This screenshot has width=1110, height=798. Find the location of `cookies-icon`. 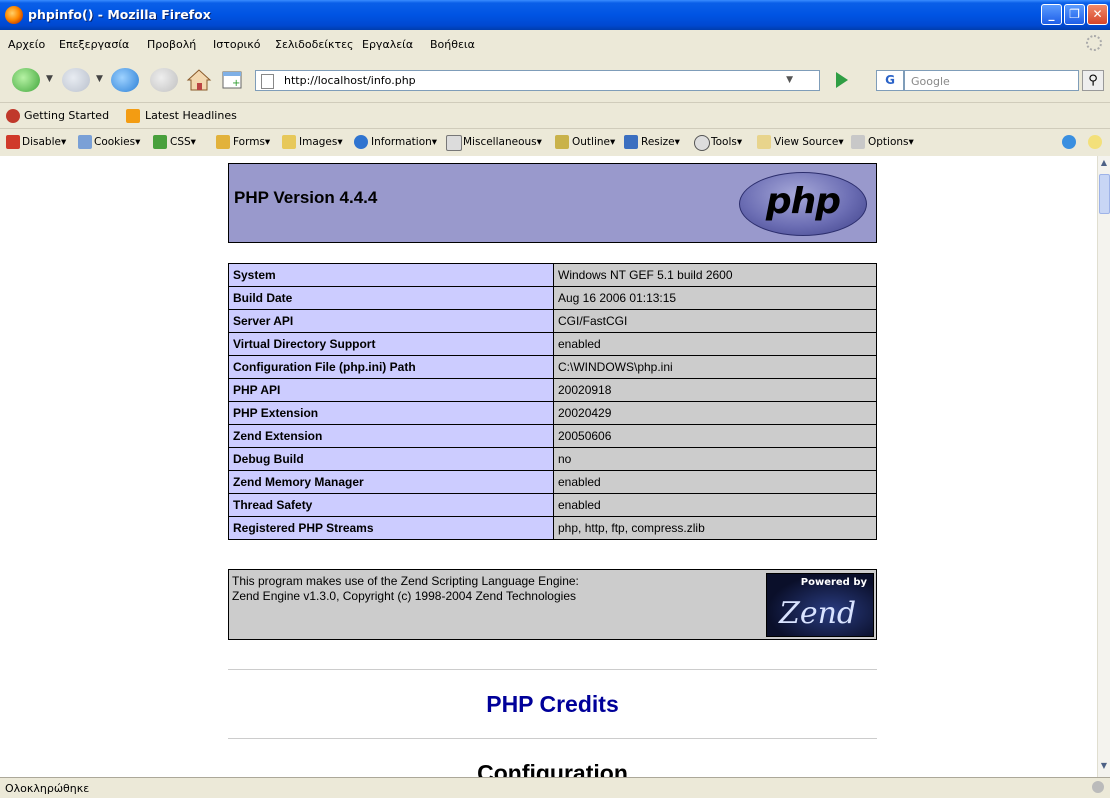

cookies-icon is located at coordinates (85, 142).